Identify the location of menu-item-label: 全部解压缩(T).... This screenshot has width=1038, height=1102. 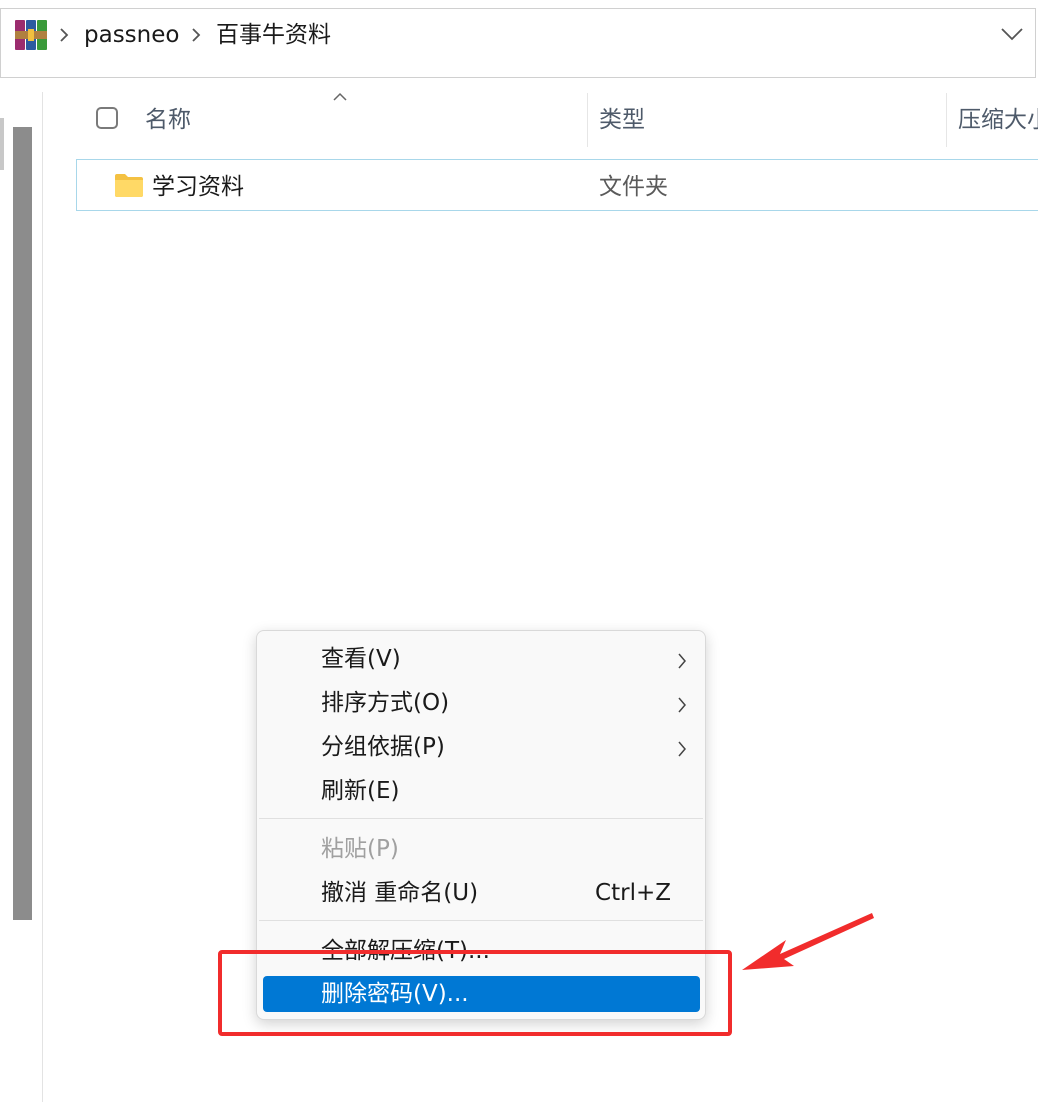
(405, 951).